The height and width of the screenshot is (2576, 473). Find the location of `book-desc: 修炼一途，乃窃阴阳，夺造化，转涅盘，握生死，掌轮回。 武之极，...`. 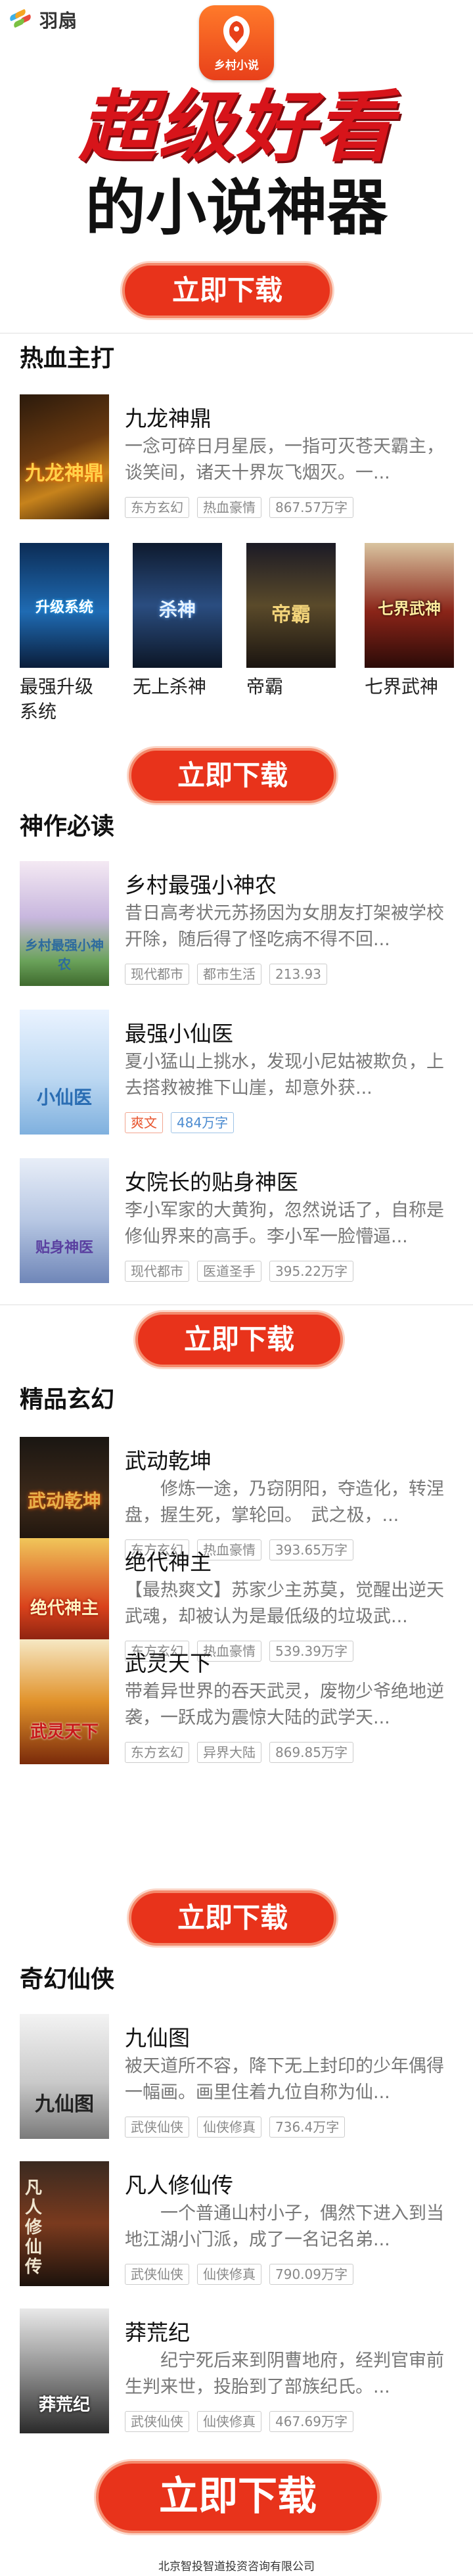

book-desc: 修炼一途，乃窃阴阳，夺造化，转涅盘，握生死，掌轮回。 武之极，... is located at coordinates (284, 1502).